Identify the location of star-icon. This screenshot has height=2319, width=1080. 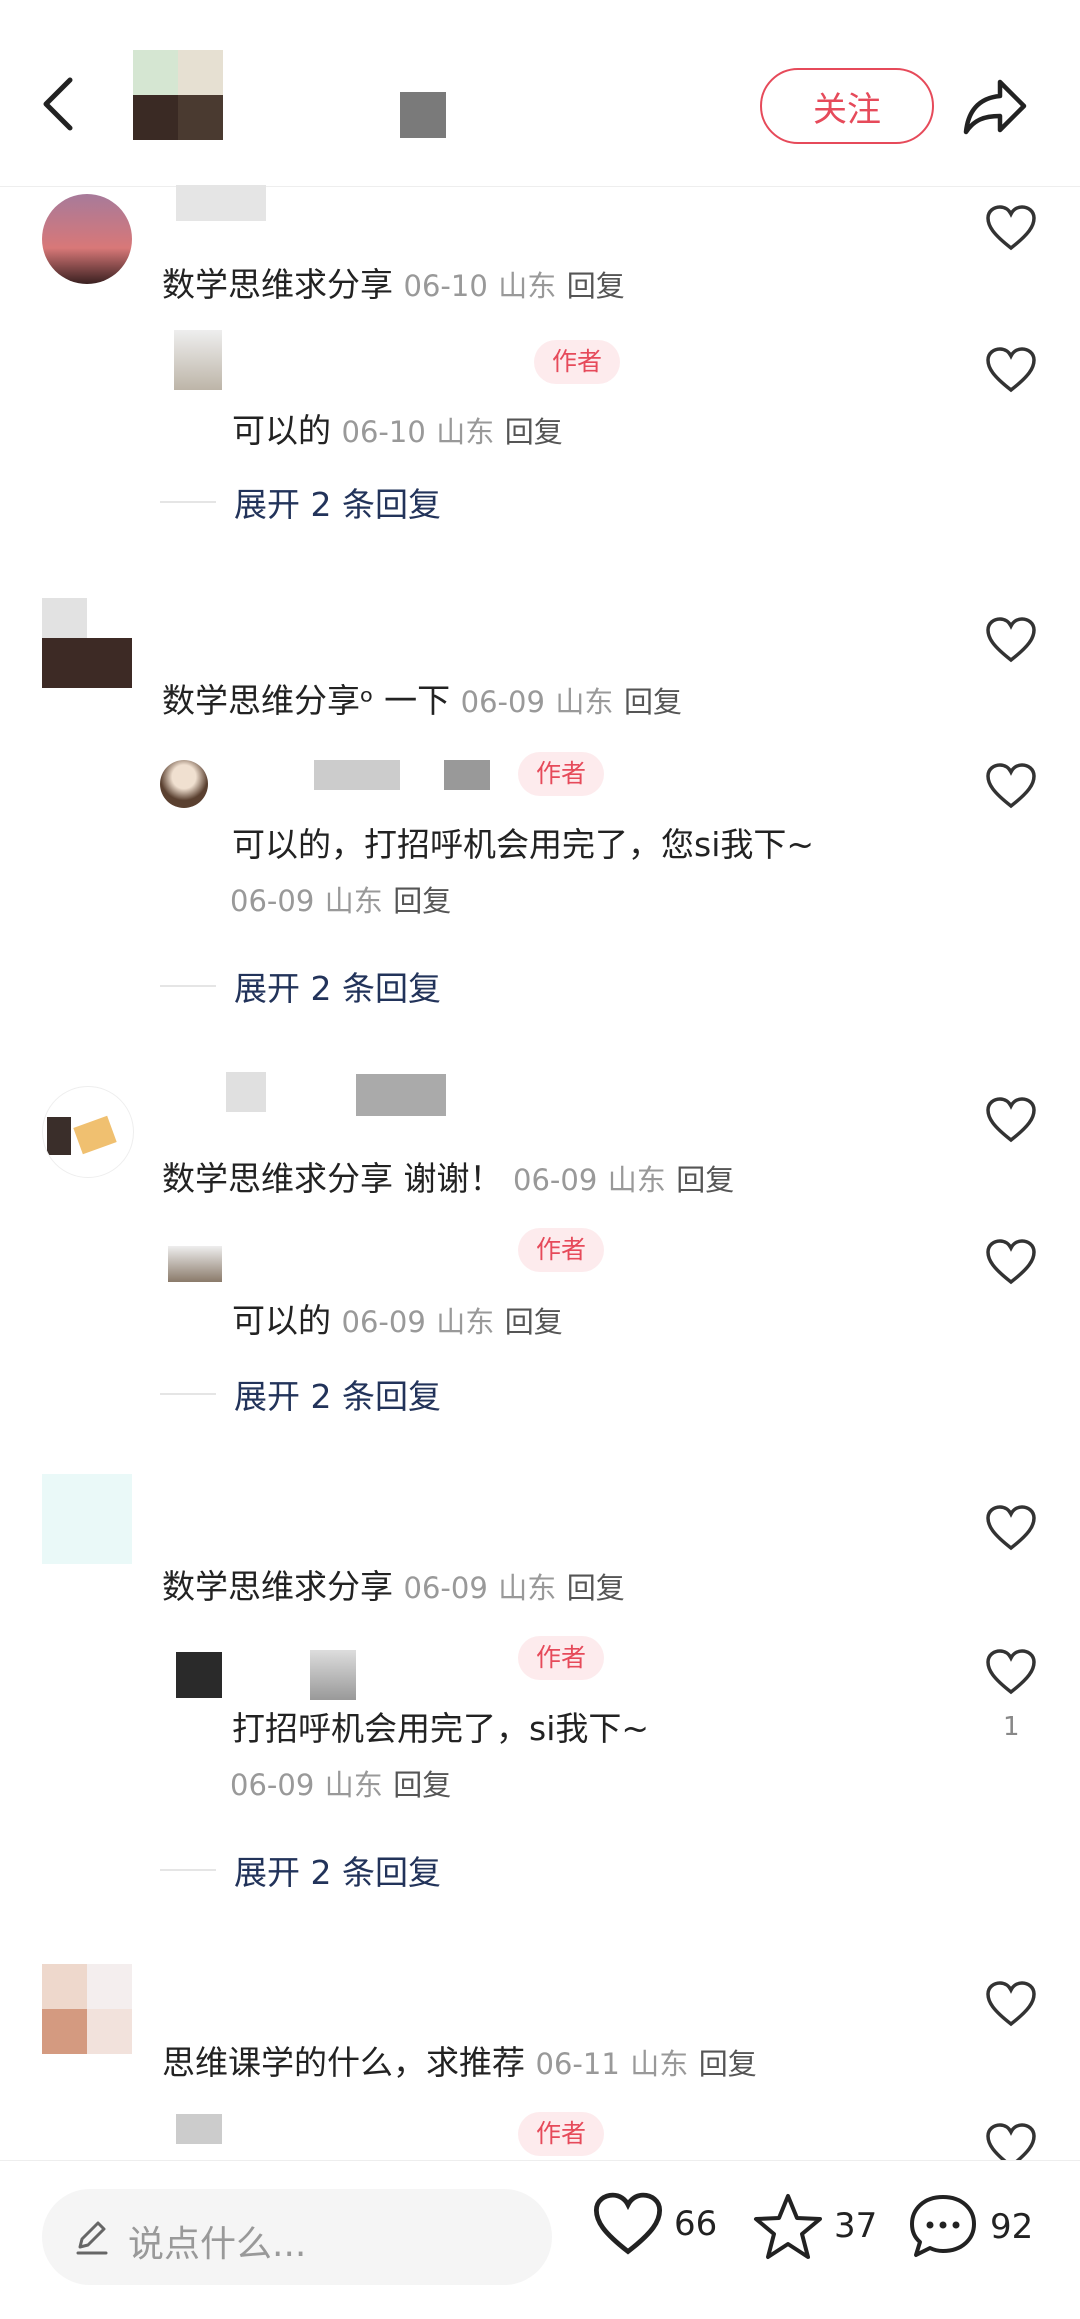
(788, 2226).